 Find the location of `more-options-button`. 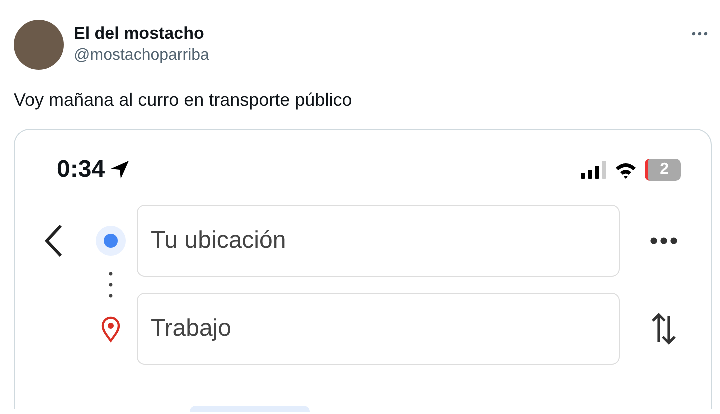

more-options-button is located at coordinates (664, 241).